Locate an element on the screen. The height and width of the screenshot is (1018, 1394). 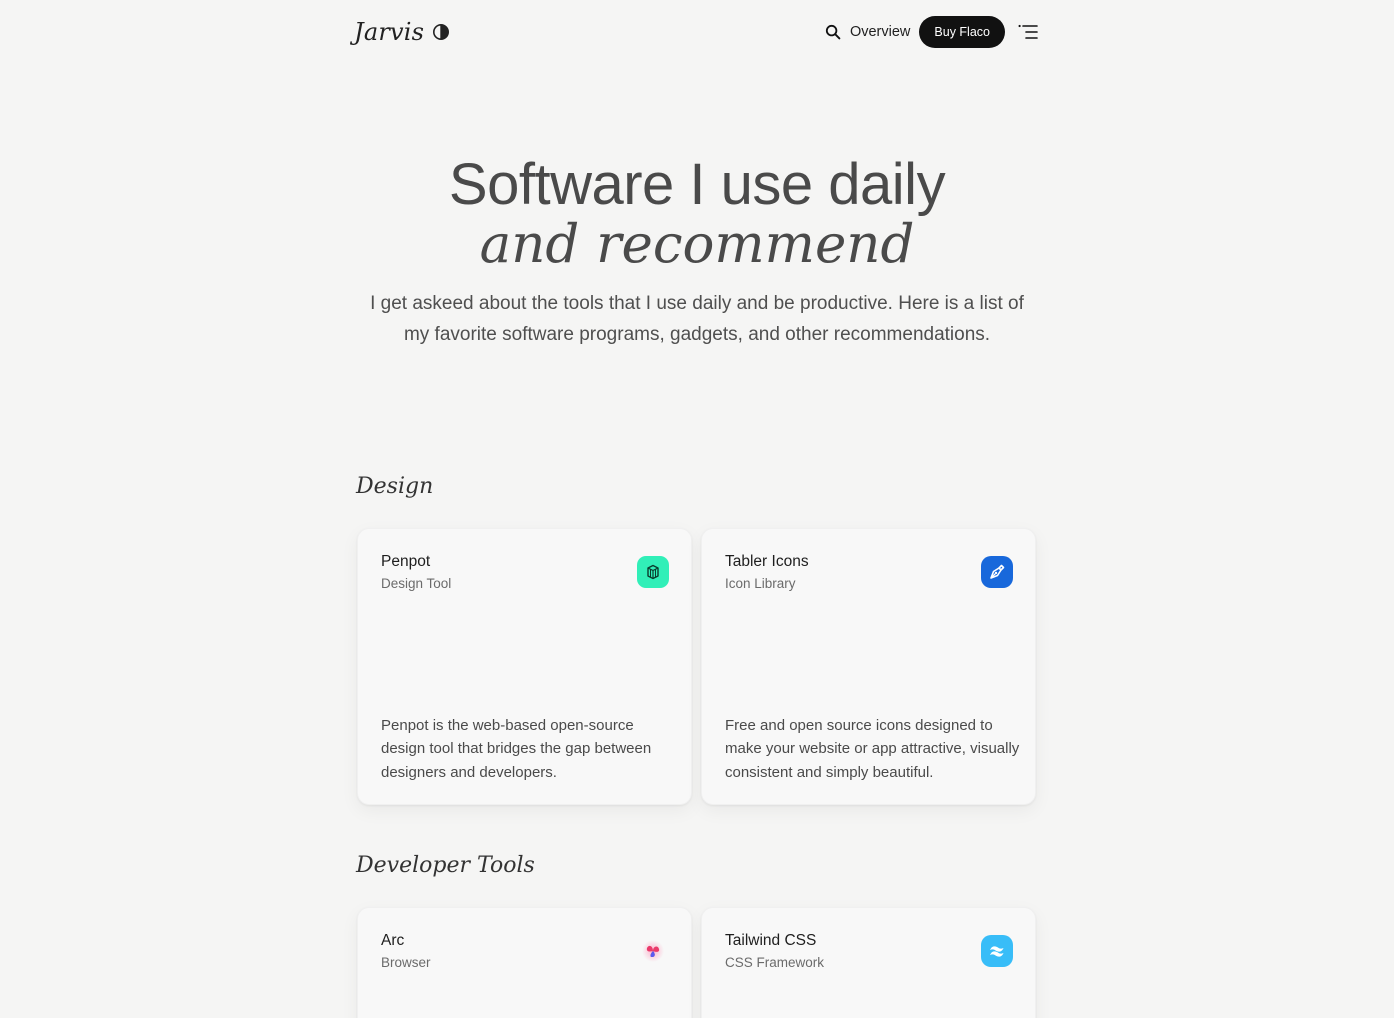
card-tailwind-css: Tailwind CSS CSS Framework is located at coordinates (868, 962).